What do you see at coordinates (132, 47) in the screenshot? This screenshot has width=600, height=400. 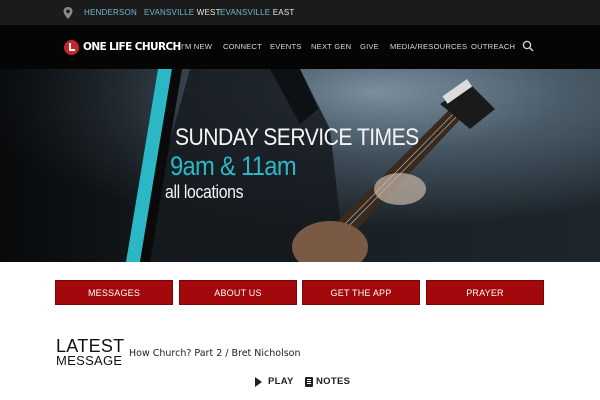 I see `logo-text: ONE LIFE CHURCH` at bounding box center [132, 47].